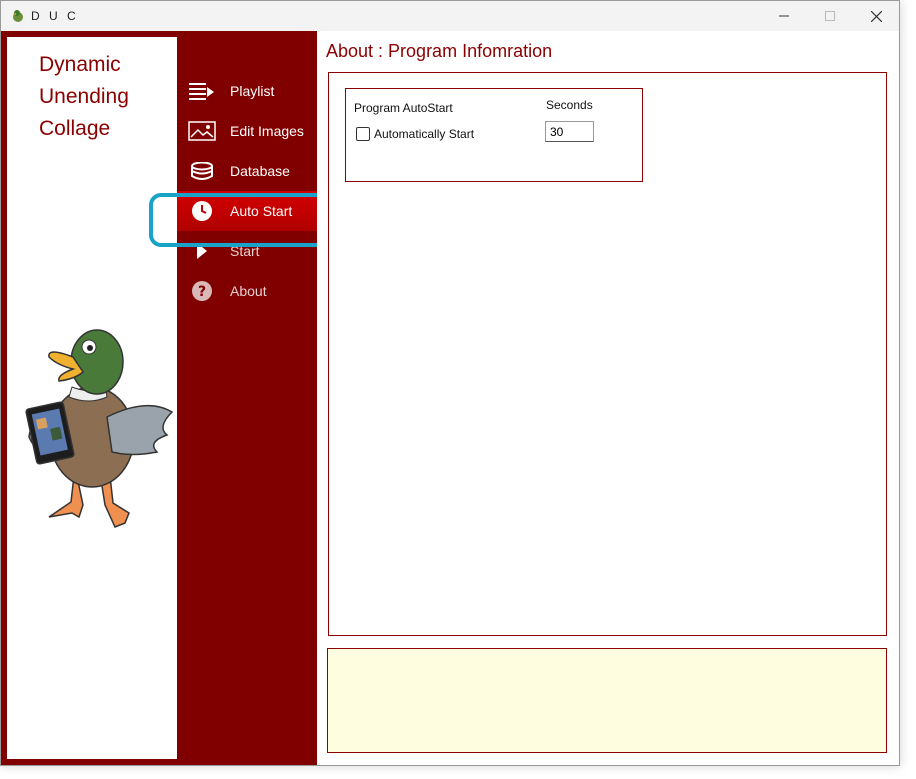 The image size is (916, 779). I want to click on autostart-checkbox-label: Automatically Start, so click(424, 134).